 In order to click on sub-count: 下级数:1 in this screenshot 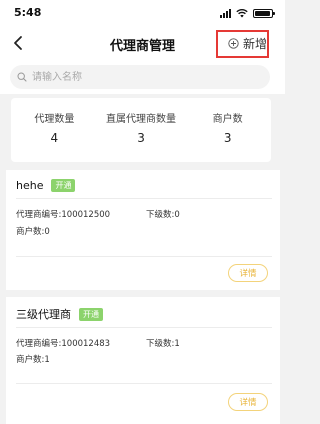, I will do `click(163, 343)`.